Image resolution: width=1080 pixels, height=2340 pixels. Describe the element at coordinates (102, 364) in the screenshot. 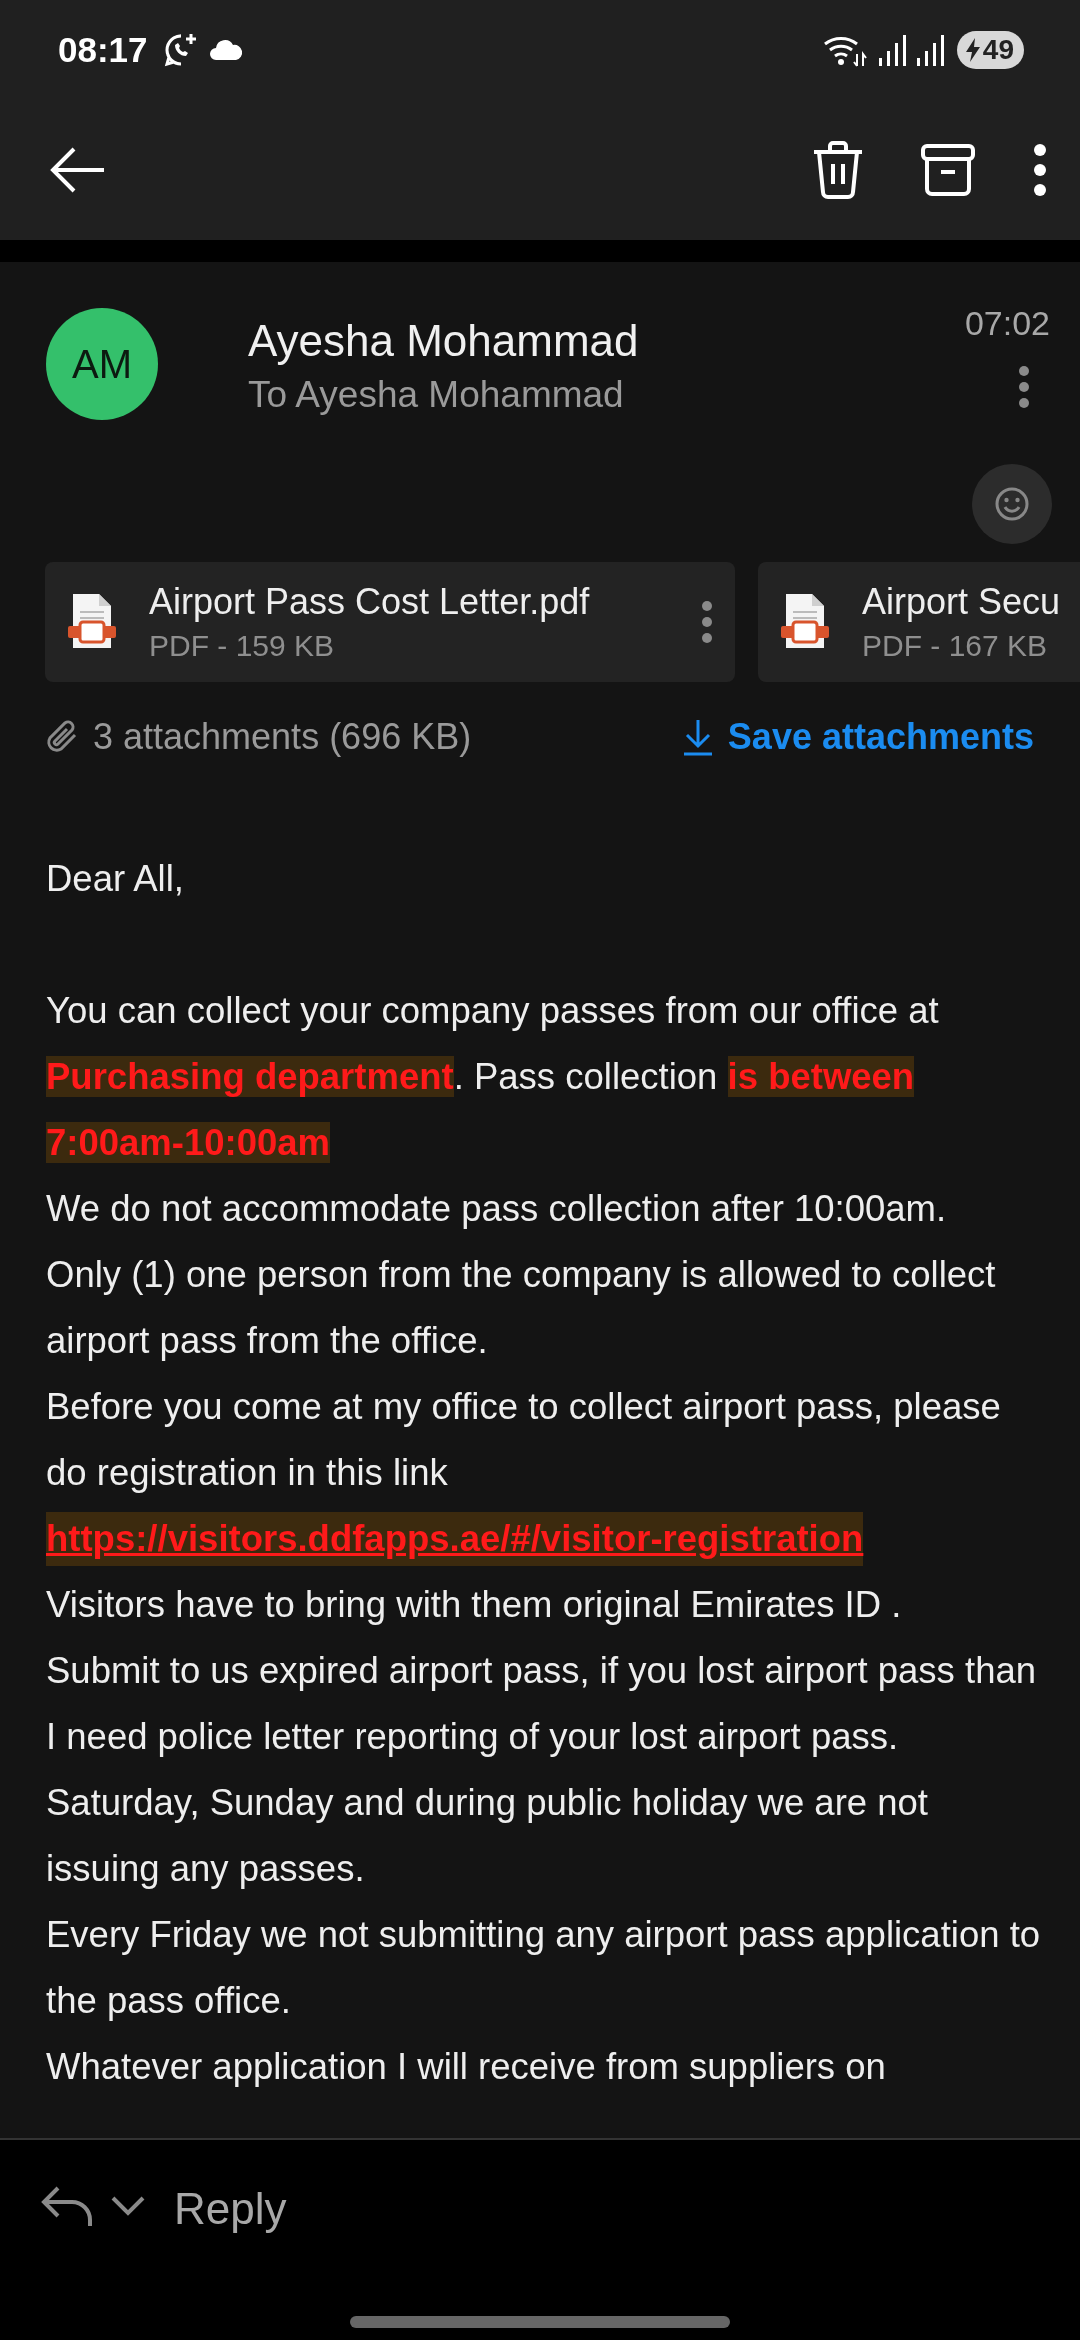

I see `avatar: AM` at that location.